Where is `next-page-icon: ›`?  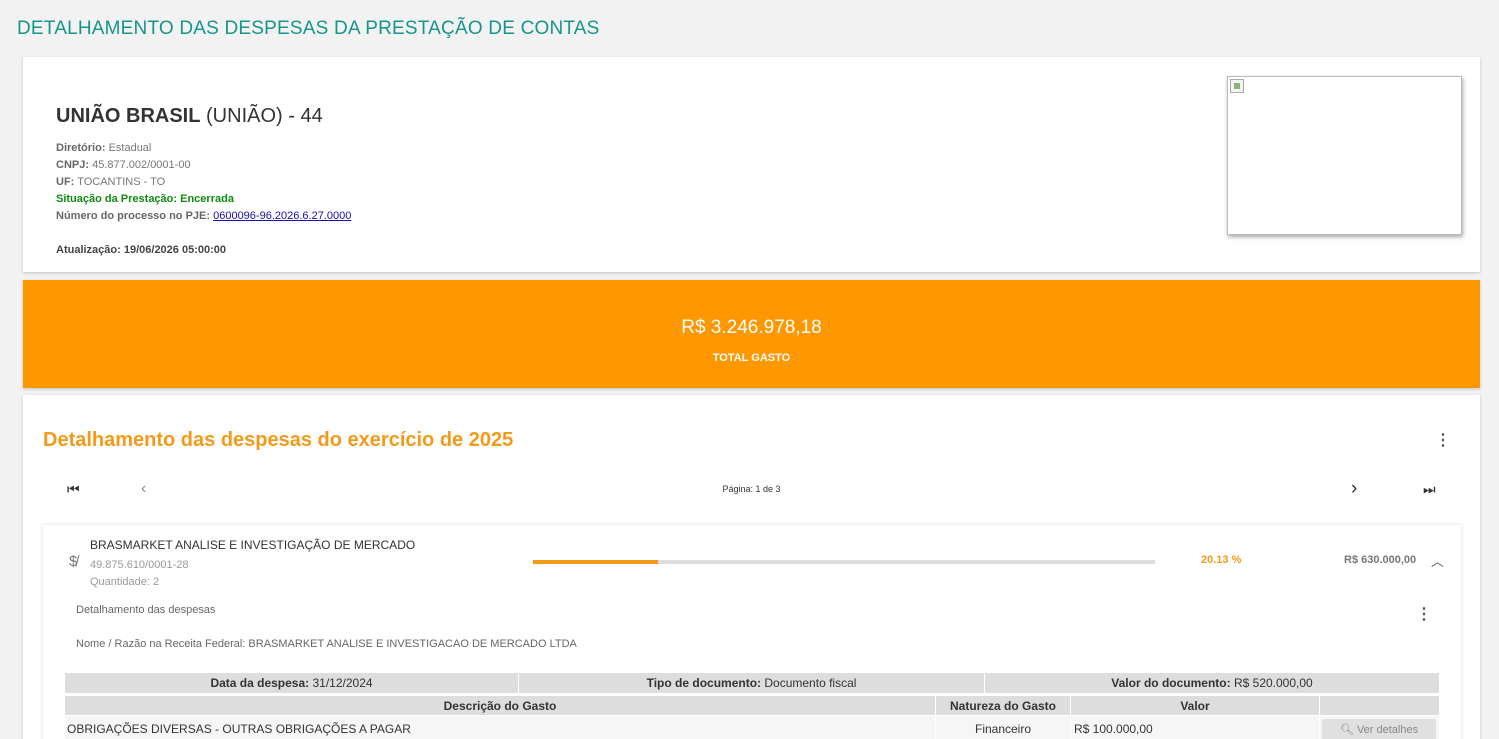
next-page-icon: › is located at coordinates (1354, 489).